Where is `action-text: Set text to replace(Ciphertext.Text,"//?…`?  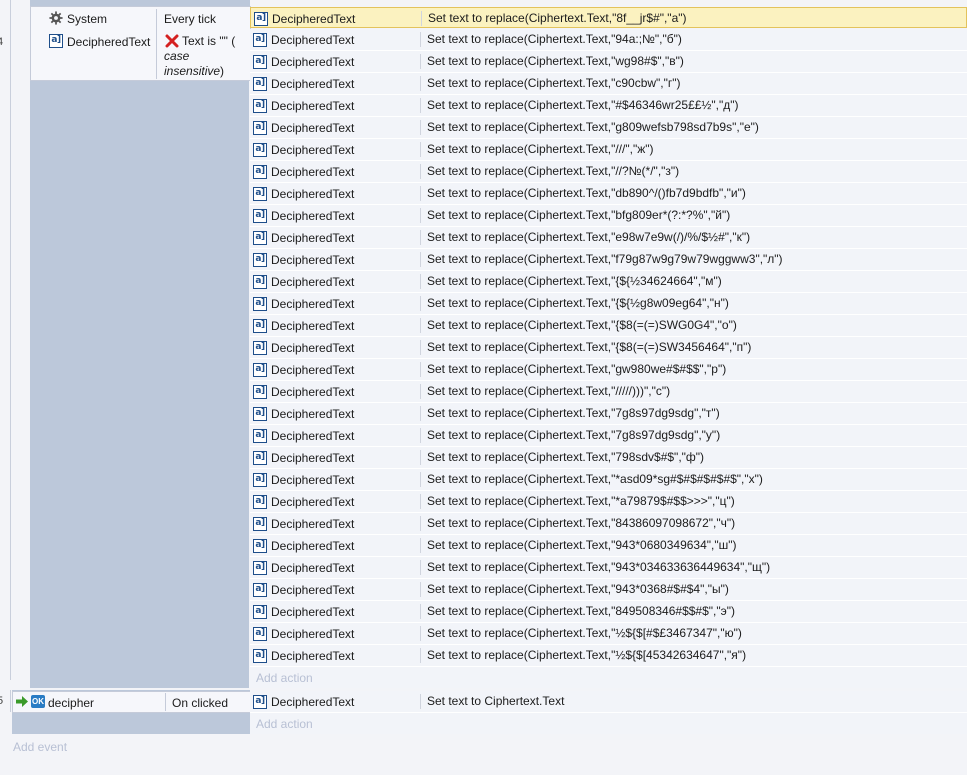
action-text: Set text to replace(Ciphertext.Text,"//?… is located at coordinates (553, 171).